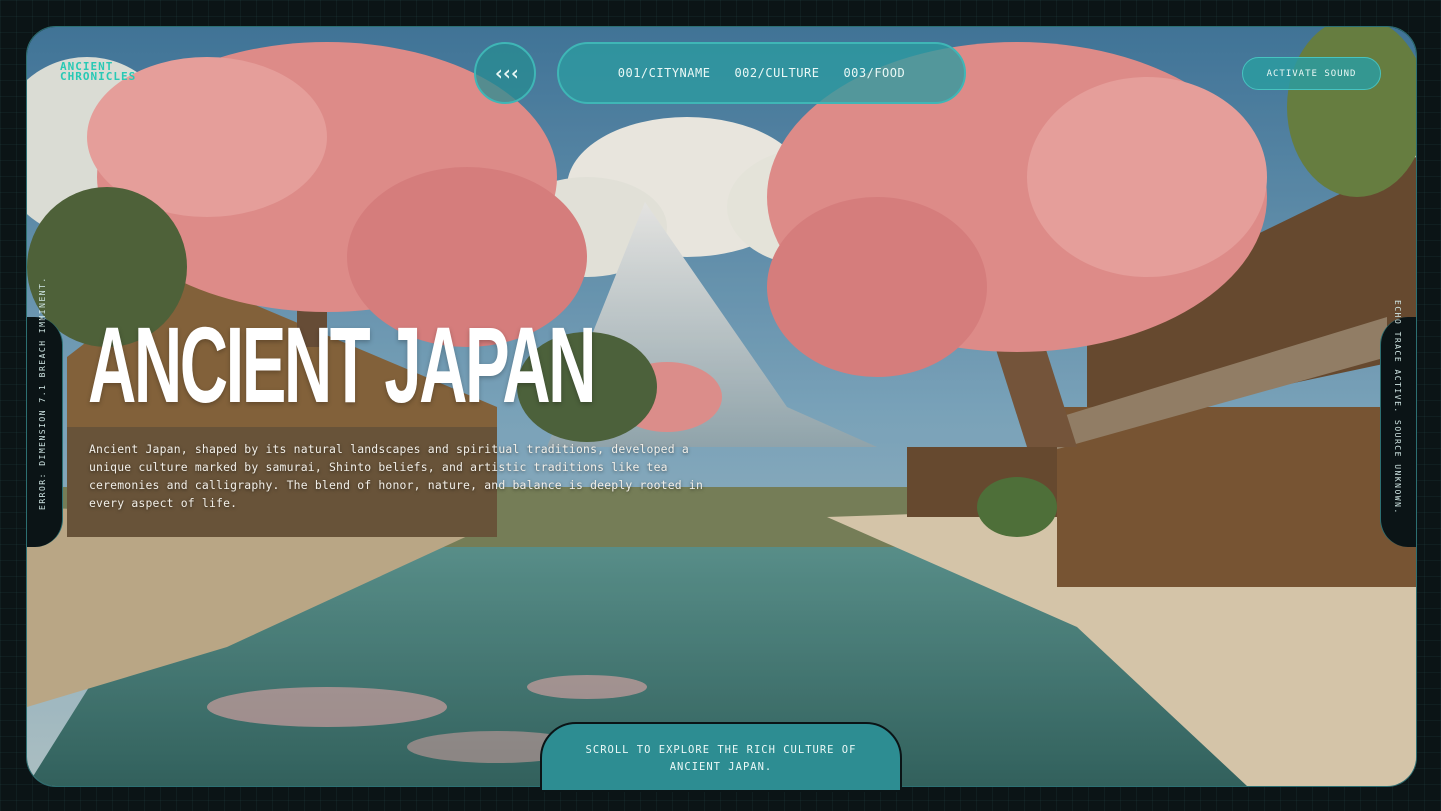  I want to click on back-button: ‹‹‹, so click(505, 73).